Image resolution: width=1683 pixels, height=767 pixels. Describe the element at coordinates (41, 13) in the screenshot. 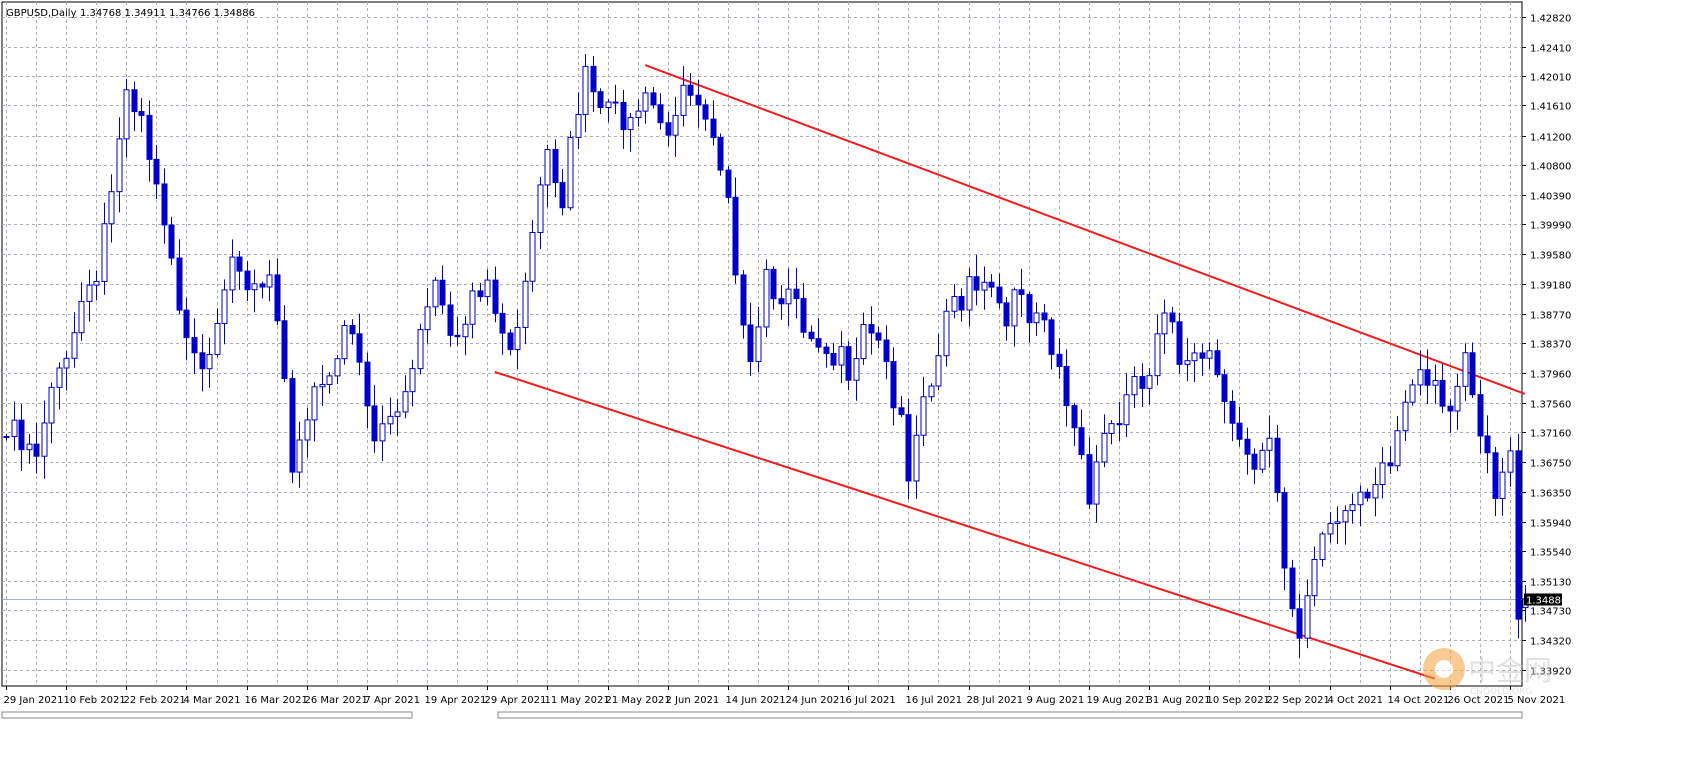

I see `chart-title: GBPUSD,Daily` at that location.